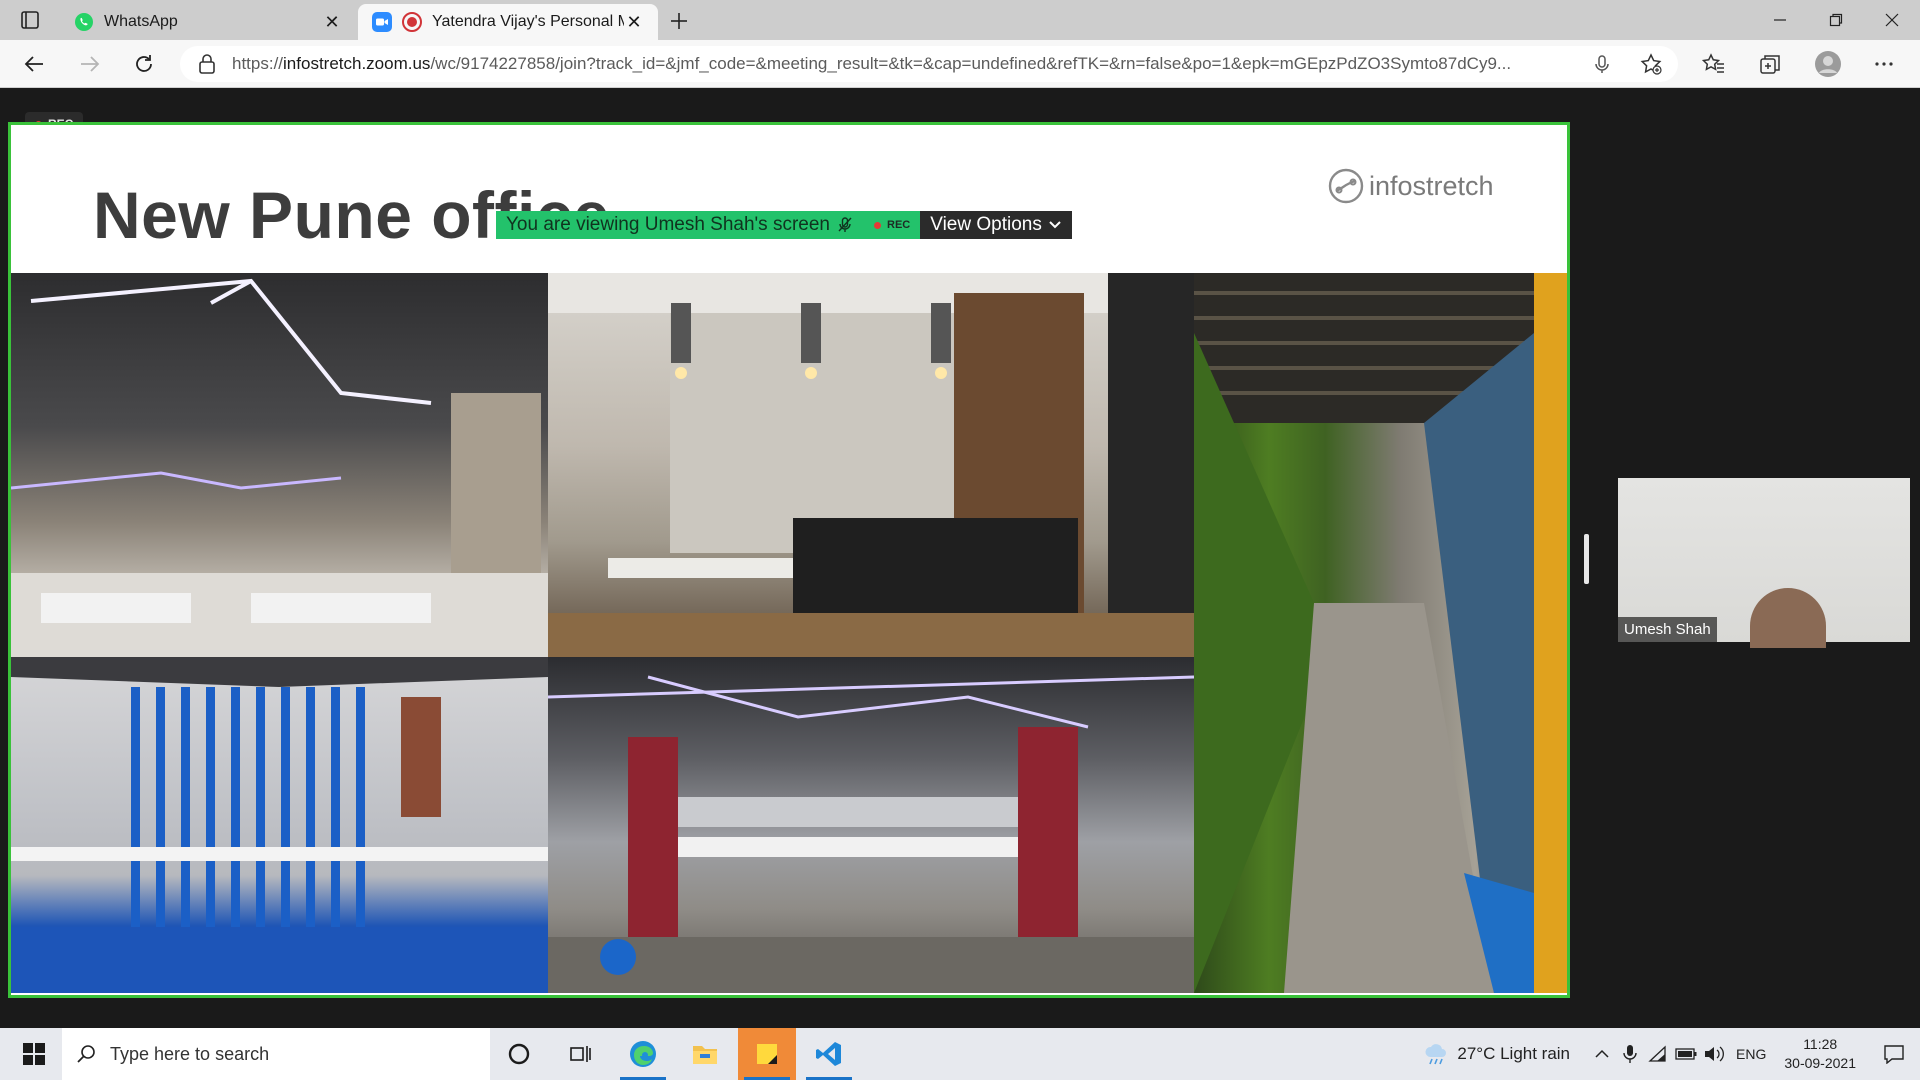  Describe the element at coordinates (34, 1054) in the screenshot. I see `windows-start-icon` at that location.